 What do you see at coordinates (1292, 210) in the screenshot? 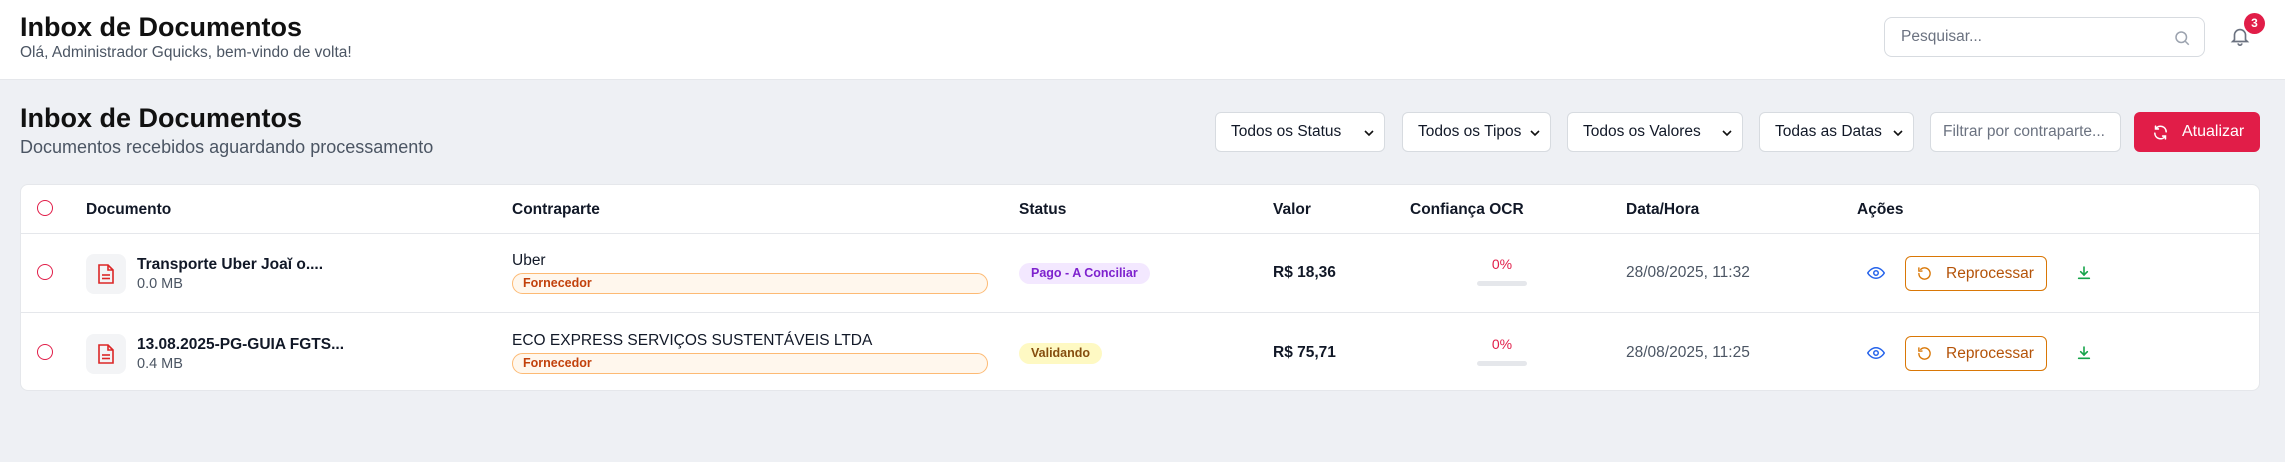
I see `column-header-value: Valor` at bounding box center [1292, 210].